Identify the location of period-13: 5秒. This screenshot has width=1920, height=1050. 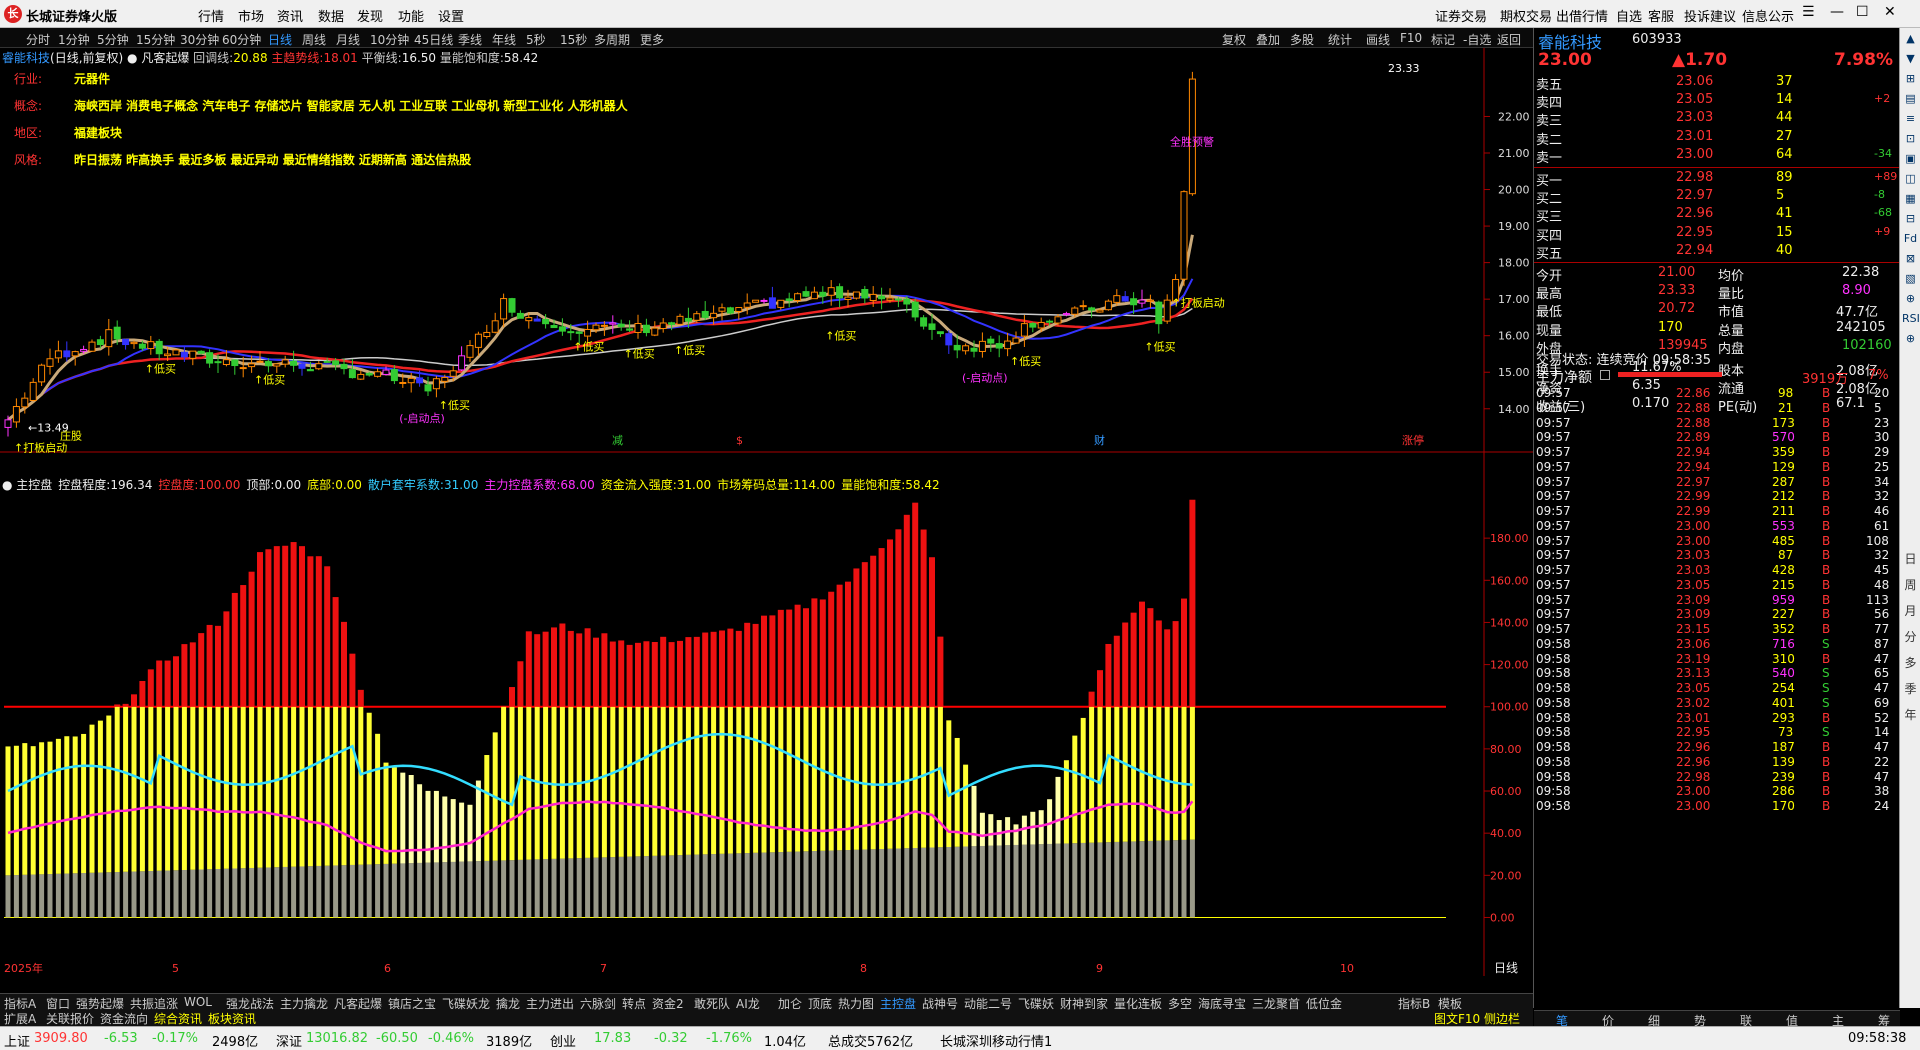
(536, 39).